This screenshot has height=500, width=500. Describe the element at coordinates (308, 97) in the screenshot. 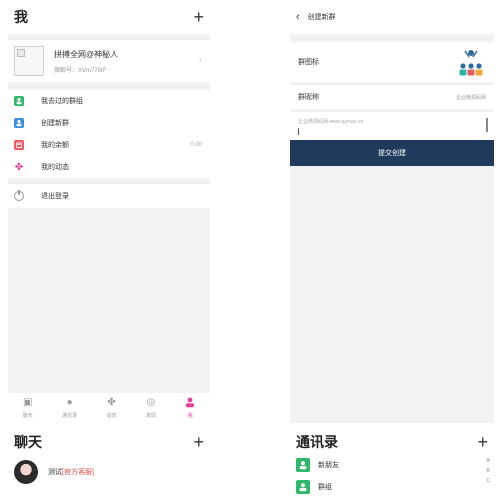

I see `group-name-label: 群昵称` at that location.